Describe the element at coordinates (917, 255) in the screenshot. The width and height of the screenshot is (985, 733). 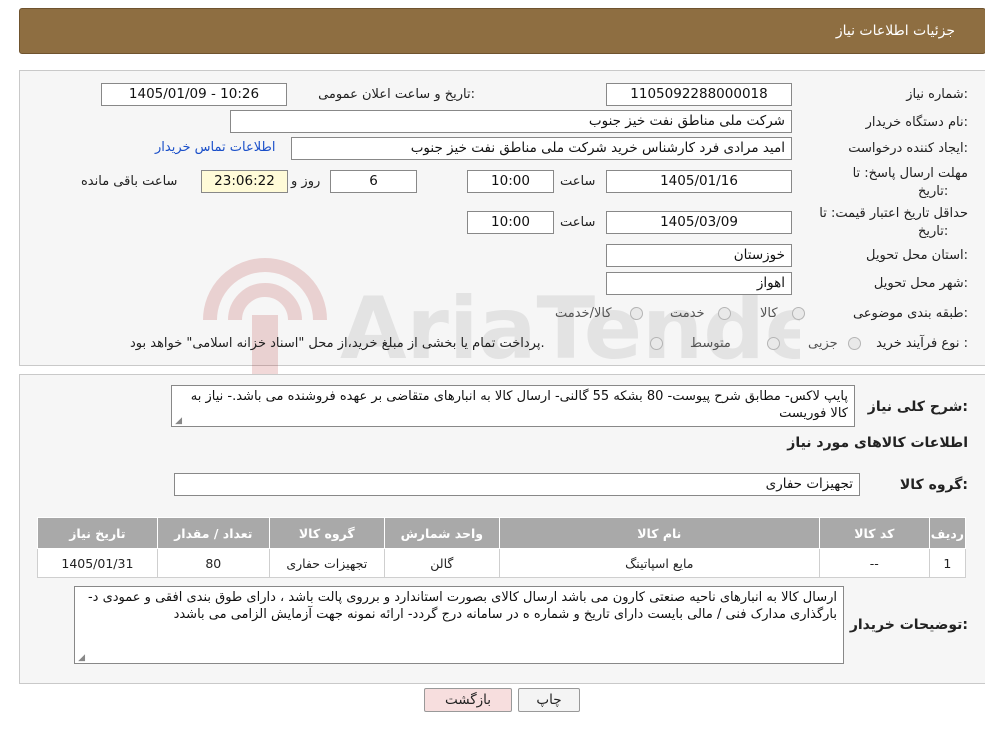
I see `province-label: استان محل تحویل:` at that location.